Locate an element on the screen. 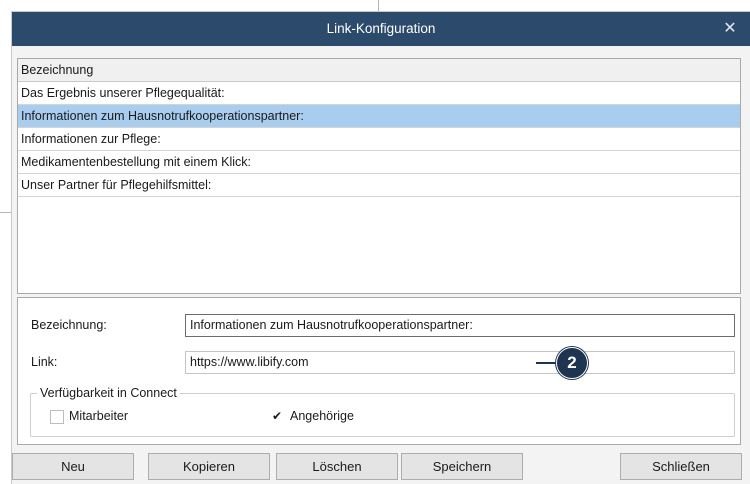 This screenshot has height=484, width=750. relatives-checkbox: ✔ is located at coordinates (277, 416).